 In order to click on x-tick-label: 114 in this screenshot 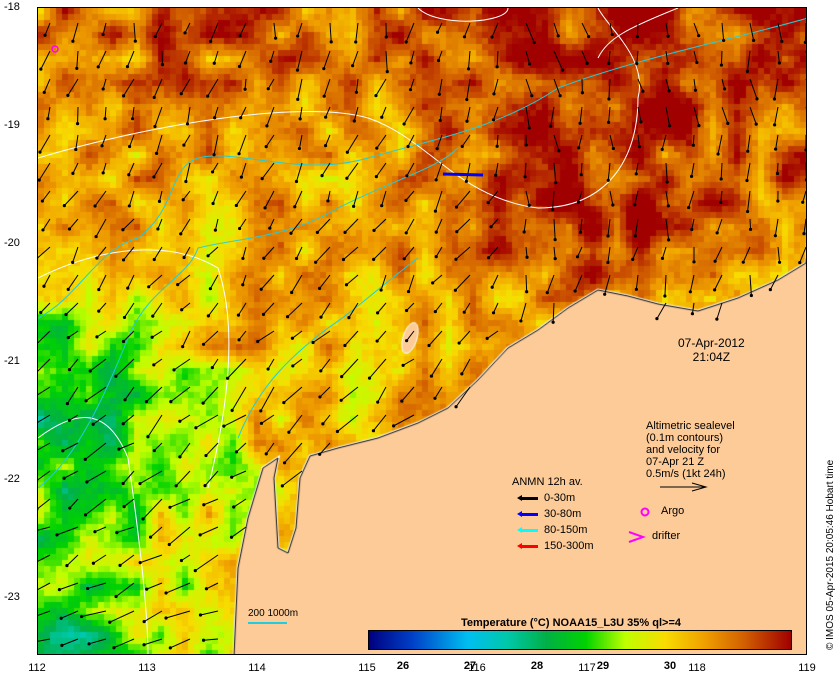, I will do `click(257, 668)`.